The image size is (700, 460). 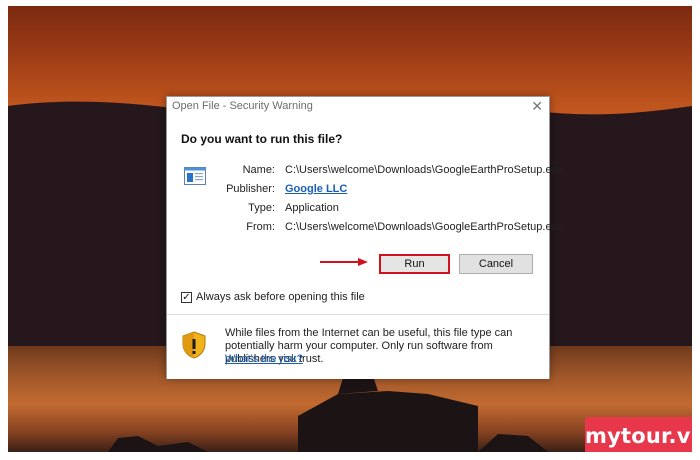 What do you see at coordinates (260, 227) in the screenshot?
I see `from-label: From:` at bounding box center [260, 227].